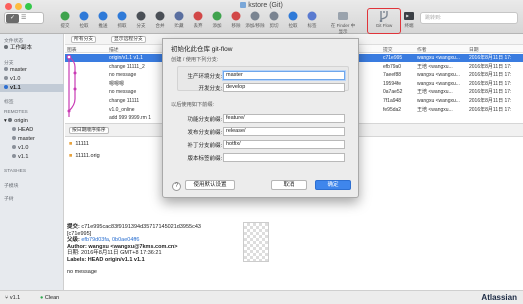  I want to click on window-title: kstore (Git), so click(261, 5).